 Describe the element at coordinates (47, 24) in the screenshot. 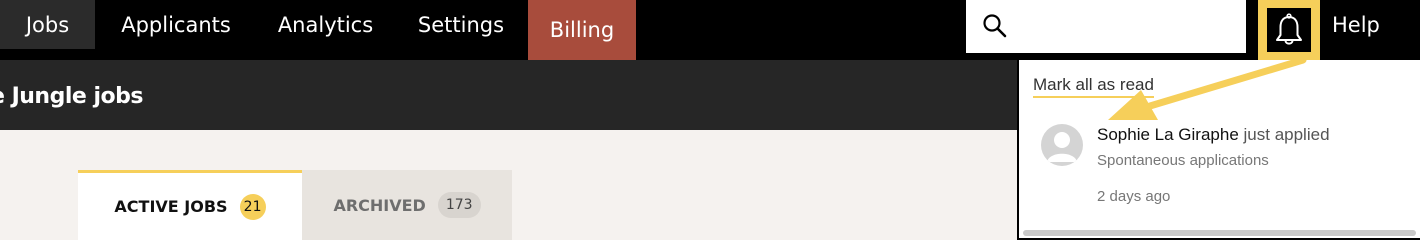

I see `nav-jobs: Jobs` at that location.